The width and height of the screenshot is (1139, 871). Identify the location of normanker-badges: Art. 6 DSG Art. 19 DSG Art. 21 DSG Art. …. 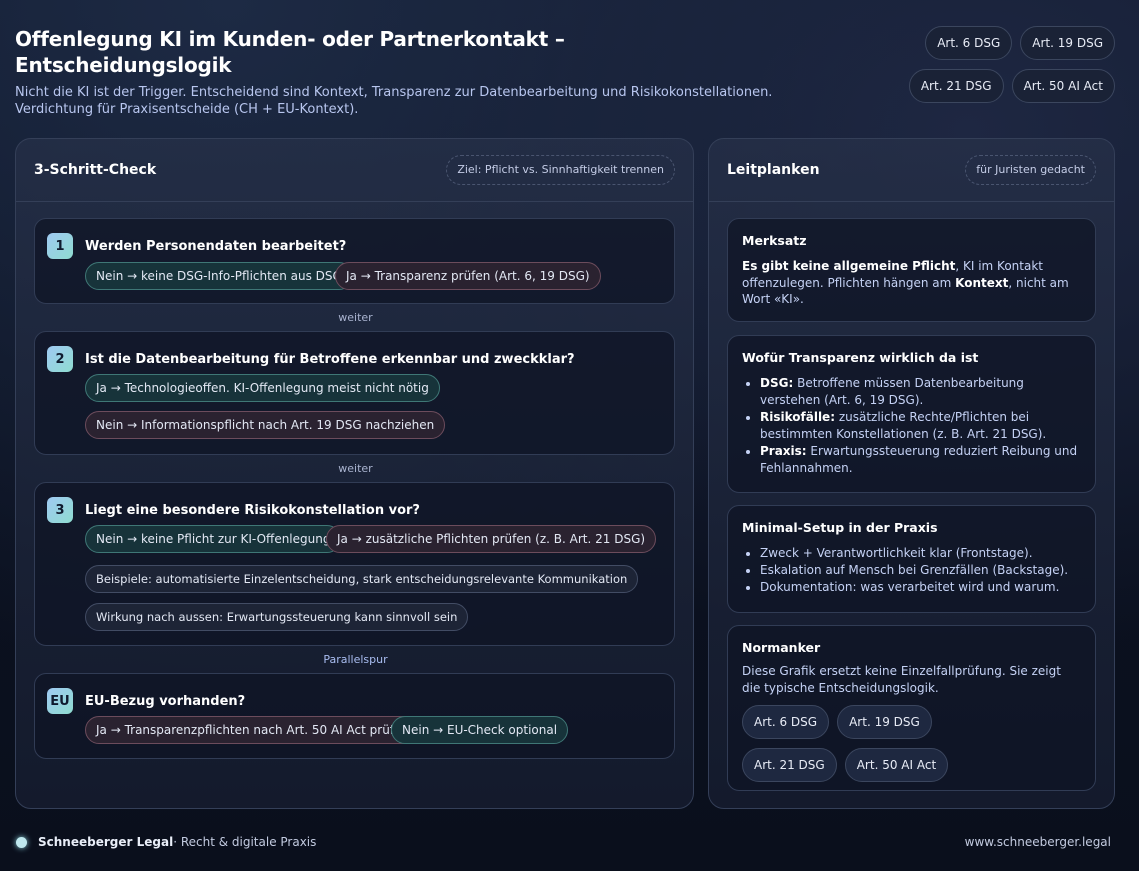
(887, 743).